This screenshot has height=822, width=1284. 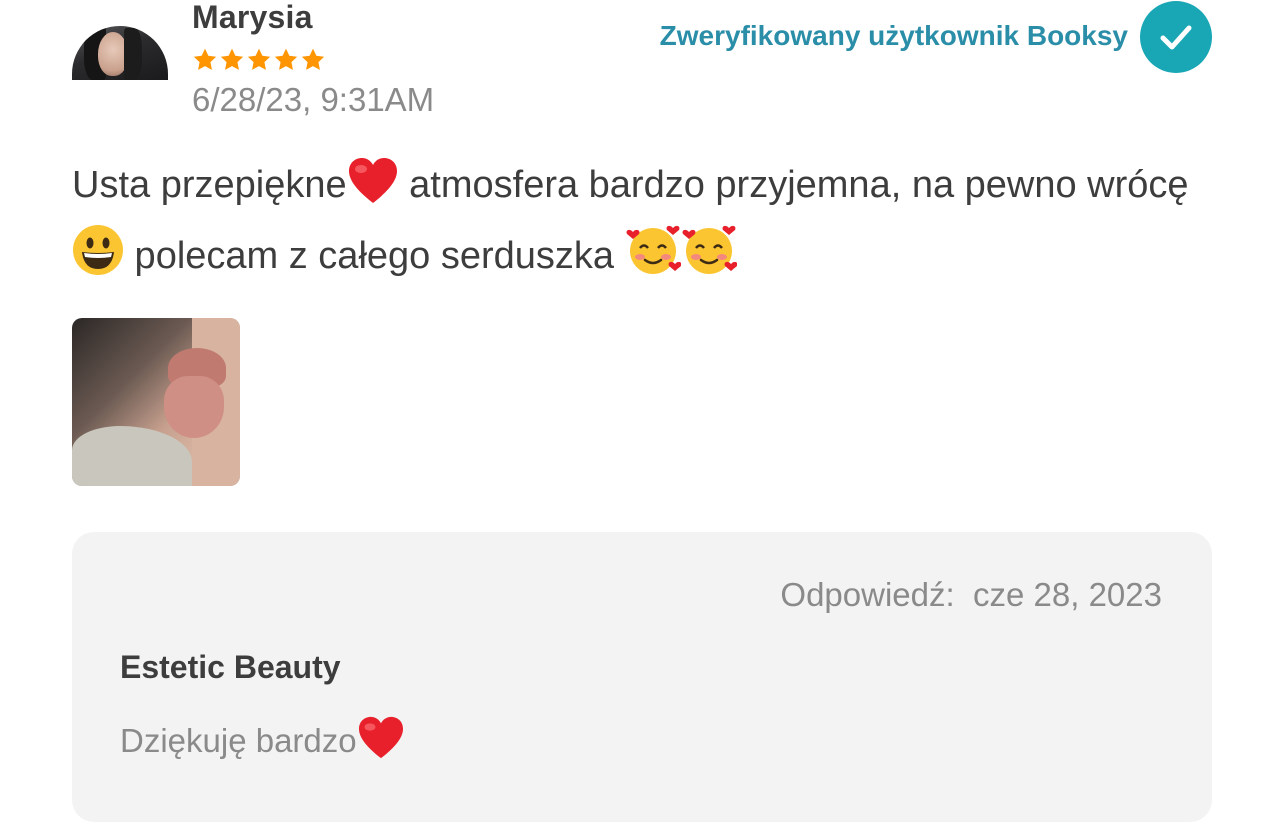 What do you see at coordinates (98, 251) in the screenshot?
I see `grinning-face-emoji-icon` at bounding box center [98, 251].